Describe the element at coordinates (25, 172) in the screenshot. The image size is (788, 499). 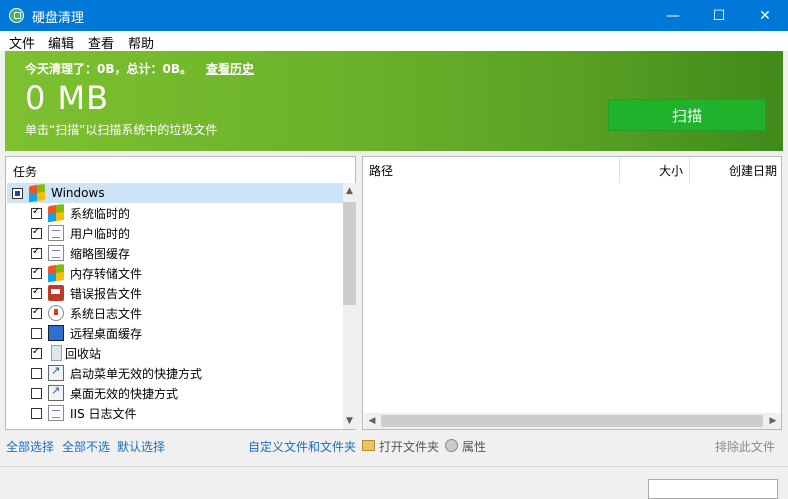
I see `task-header: 任务` at that location.